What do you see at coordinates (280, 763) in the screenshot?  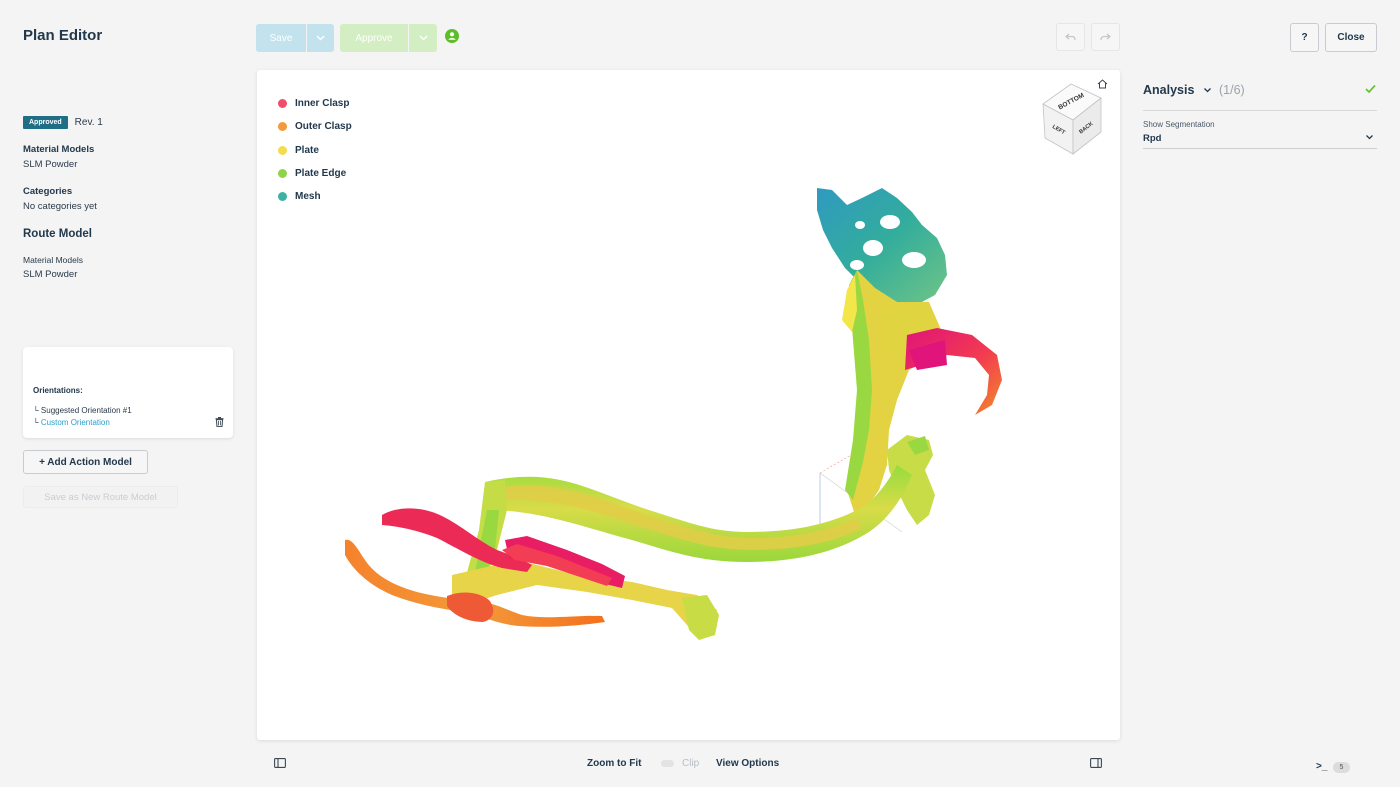 I see `left-panel-toggle-icon` at bounding box center [280, 763].